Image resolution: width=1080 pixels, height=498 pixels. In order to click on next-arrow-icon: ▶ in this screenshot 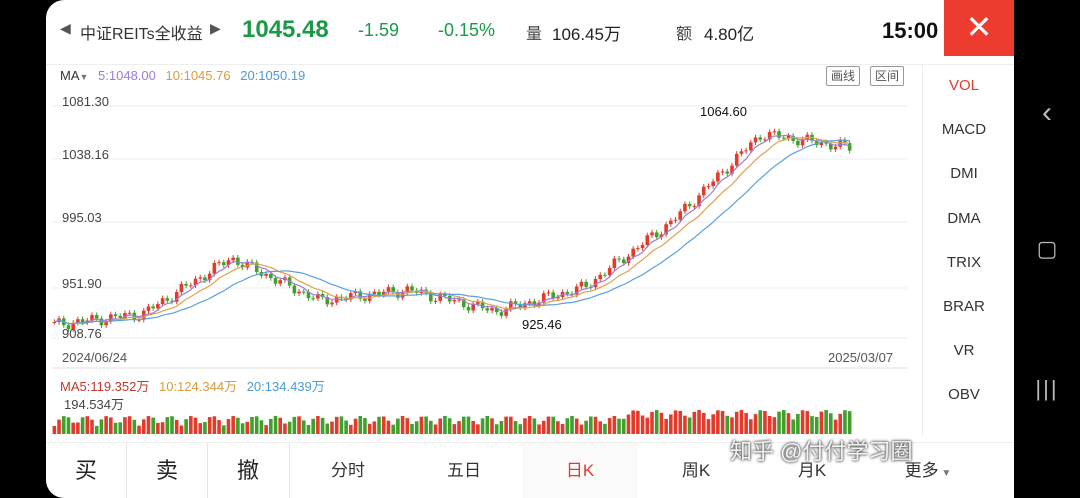, I will do `click(215, 28)`.